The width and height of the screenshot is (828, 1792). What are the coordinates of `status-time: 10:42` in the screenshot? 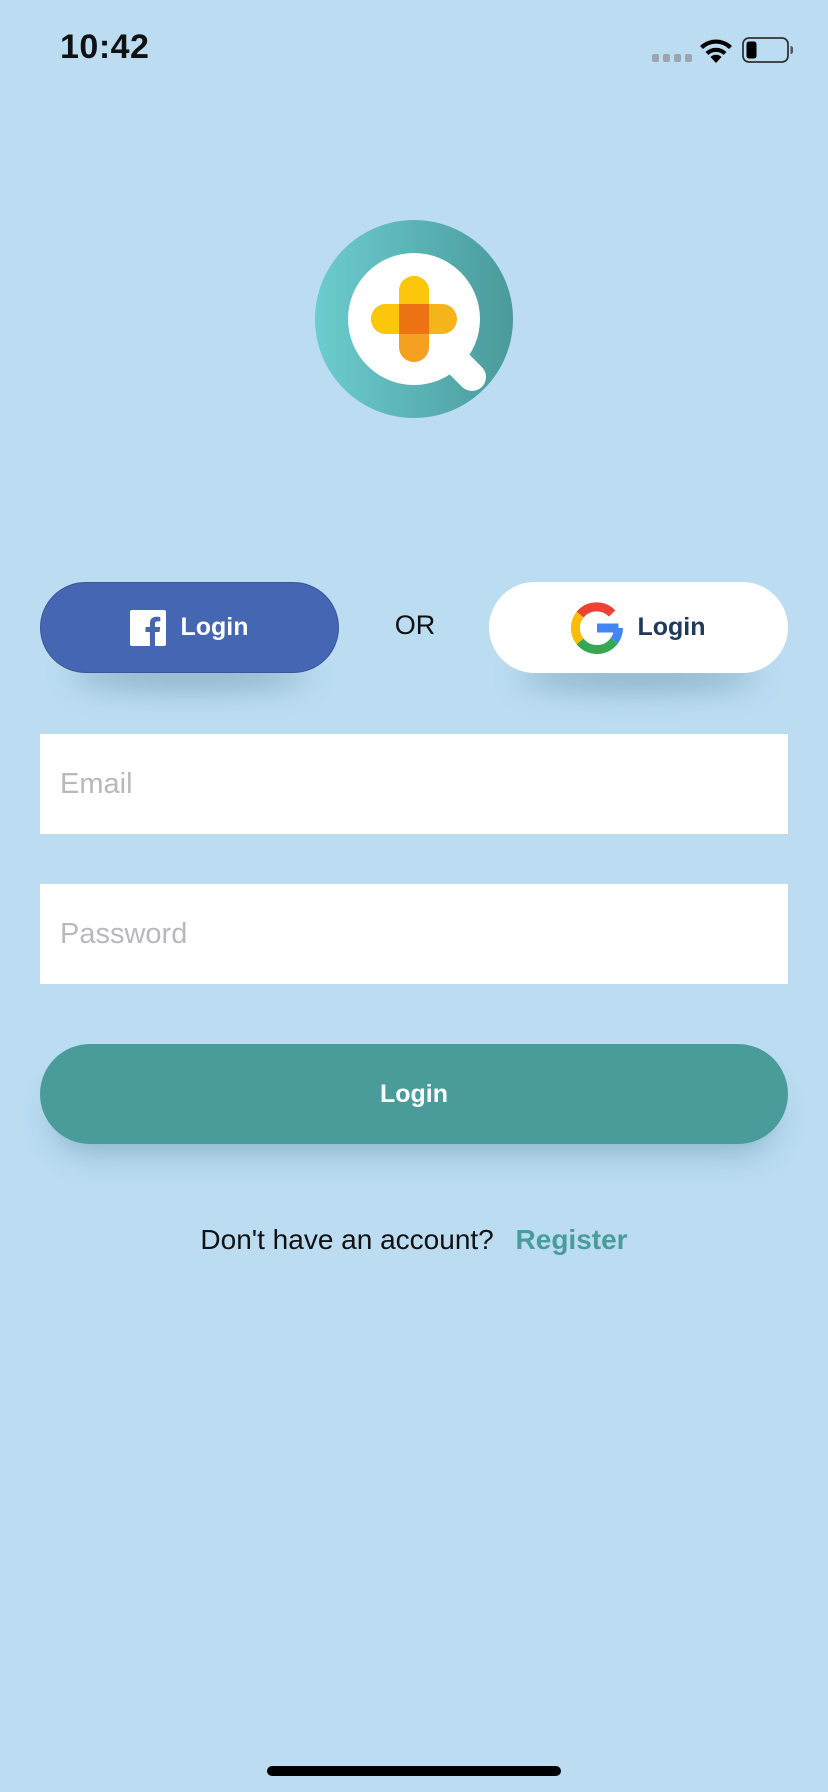 It's located at (105, 47).